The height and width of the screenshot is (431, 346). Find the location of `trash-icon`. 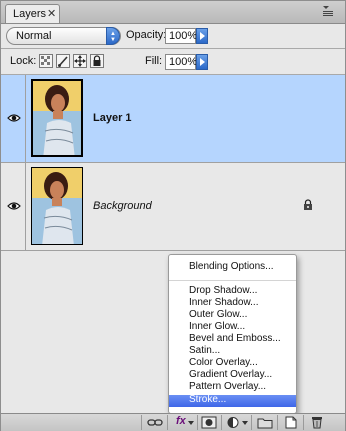

trash-icon is located at coordinates (317, 422).